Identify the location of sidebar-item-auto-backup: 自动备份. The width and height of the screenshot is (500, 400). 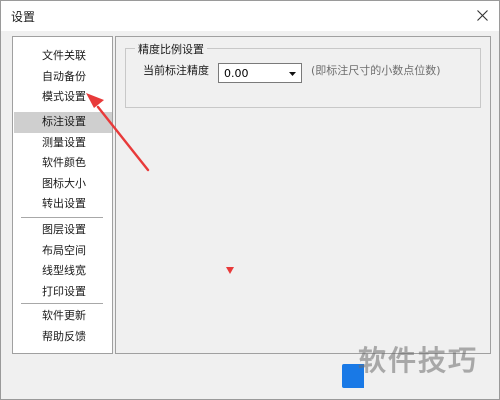
(62, 77).